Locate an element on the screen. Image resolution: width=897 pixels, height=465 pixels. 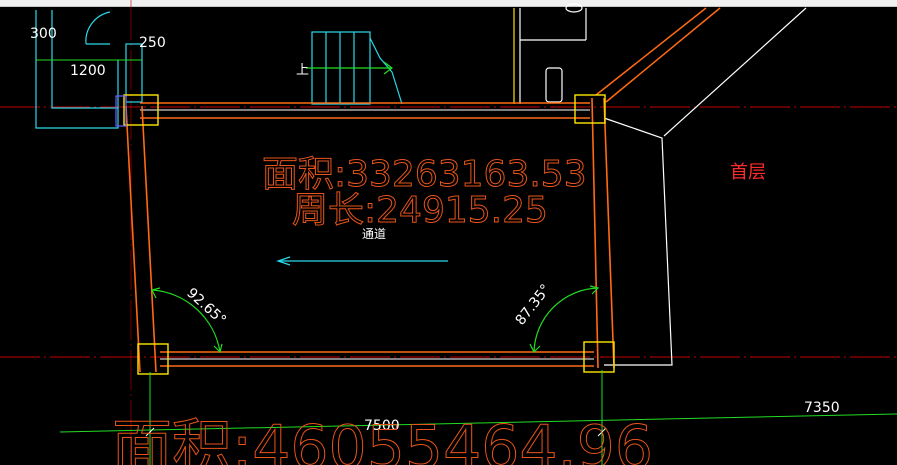
right-region-outline is located at coordinates (638, 241).